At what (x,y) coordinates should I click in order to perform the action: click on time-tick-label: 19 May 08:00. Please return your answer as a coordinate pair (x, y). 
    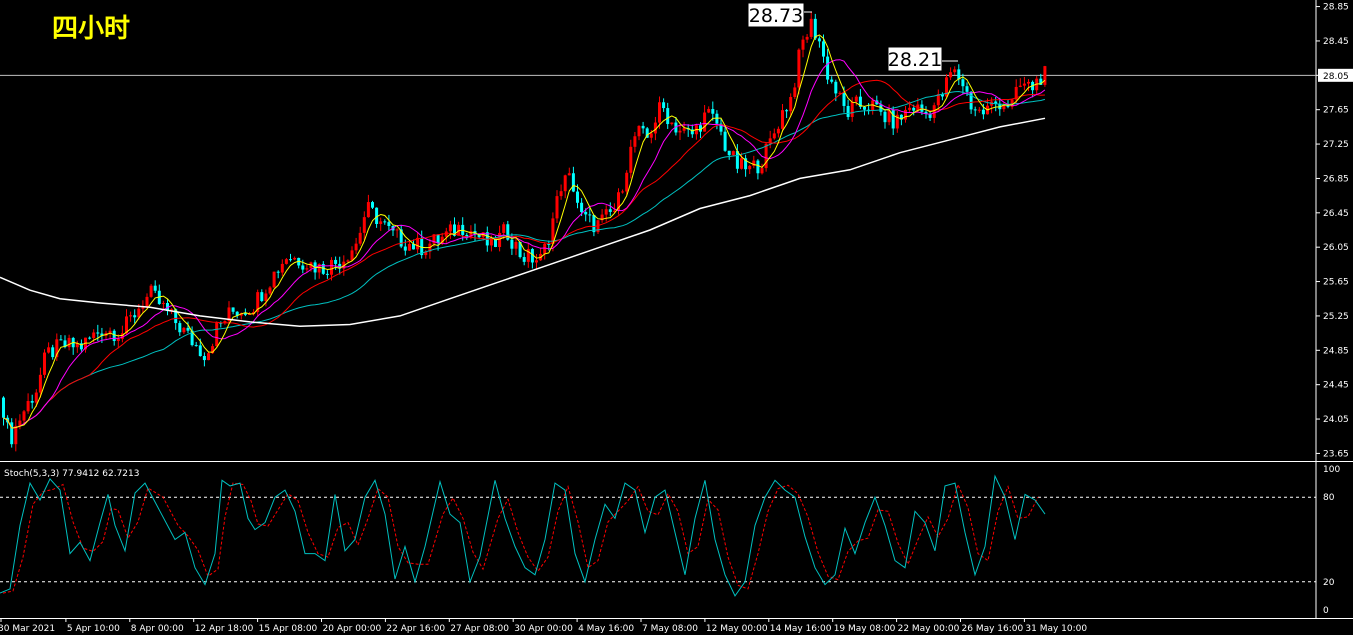
    Looking at the image, I should click on (865, 629).